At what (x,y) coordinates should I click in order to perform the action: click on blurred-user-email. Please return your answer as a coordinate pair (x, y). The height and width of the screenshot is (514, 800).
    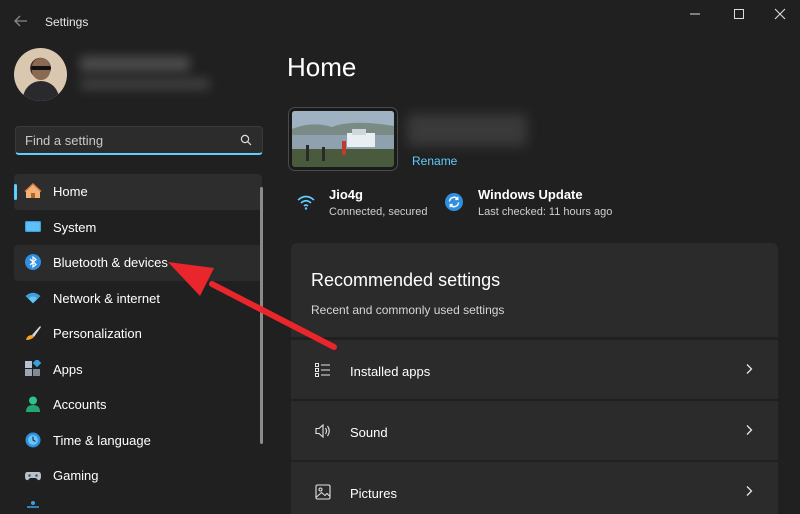
    Looking at the image, I should click on (145, 84).